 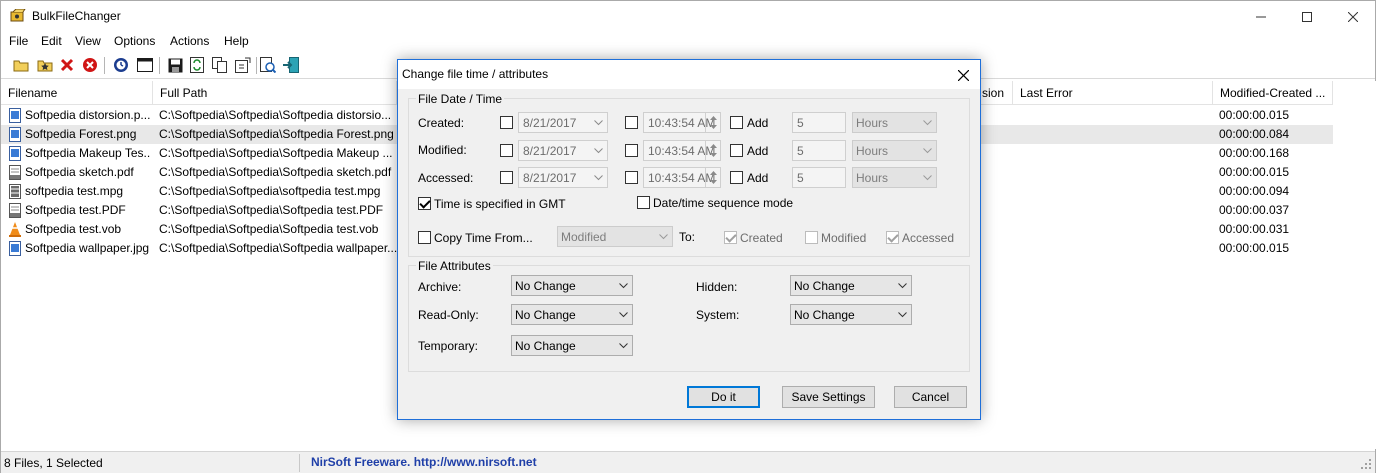 What do you see at coordinates (723, 203) in the screenshot?
I see `sequence-mode-label: Date/time sequence mode` at bounding box center [723, 203].